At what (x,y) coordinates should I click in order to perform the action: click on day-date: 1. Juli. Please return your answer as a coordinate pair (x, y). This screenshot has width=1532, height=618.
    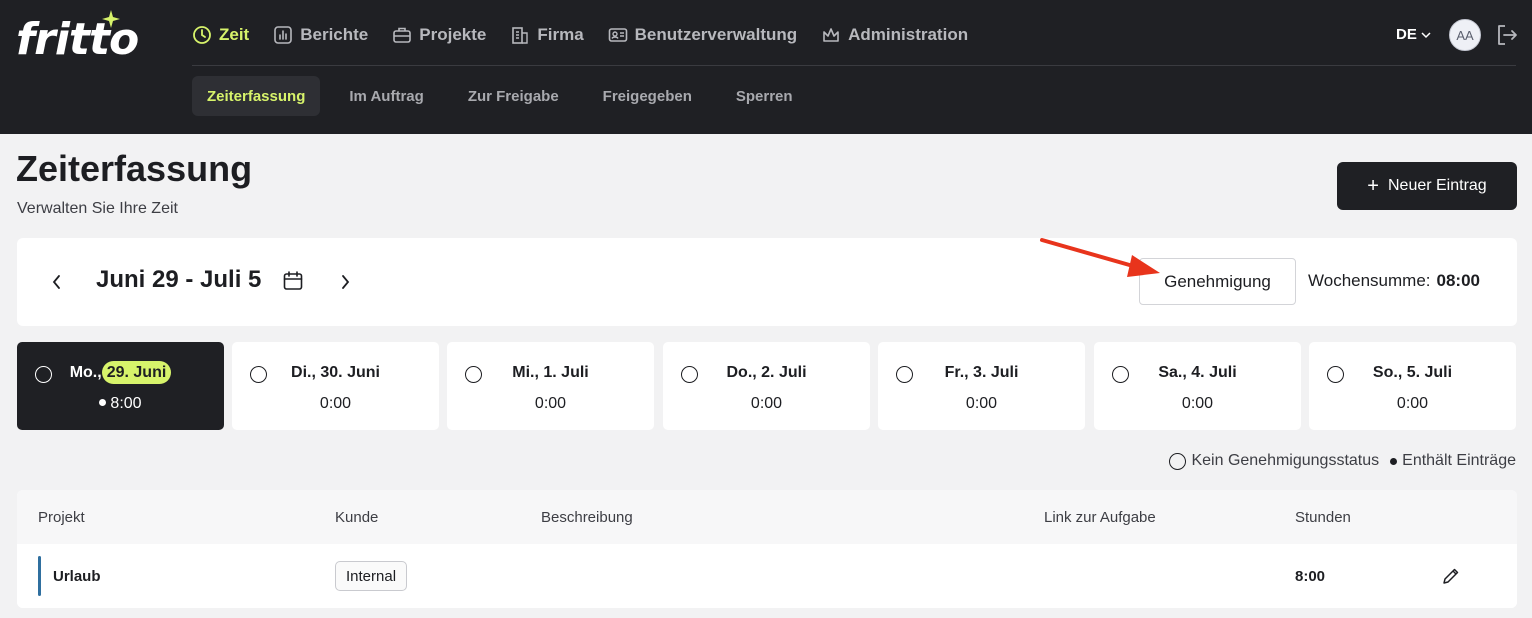
    Looking at the image, I should click on (566, 372).